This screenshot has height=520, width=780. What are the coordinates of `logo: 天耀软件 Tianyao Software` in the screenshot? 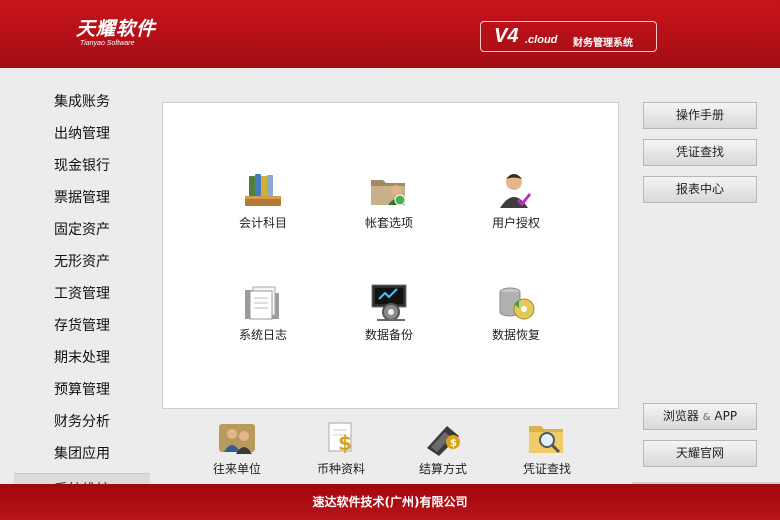 It's located at (116, 33).